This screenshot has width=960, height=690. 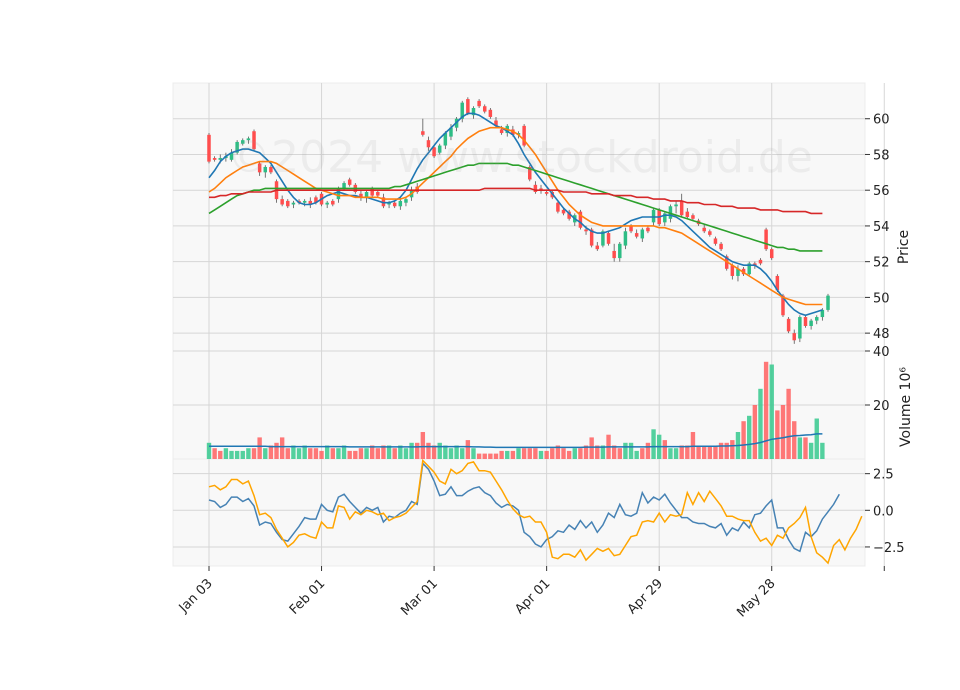 I want to click on price-y-tick-label: 56, so click(x=881, y=191).